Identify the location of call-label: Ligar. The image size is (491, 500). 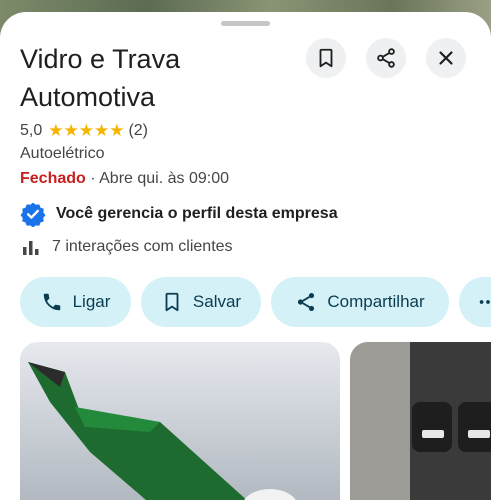
(91, 301).